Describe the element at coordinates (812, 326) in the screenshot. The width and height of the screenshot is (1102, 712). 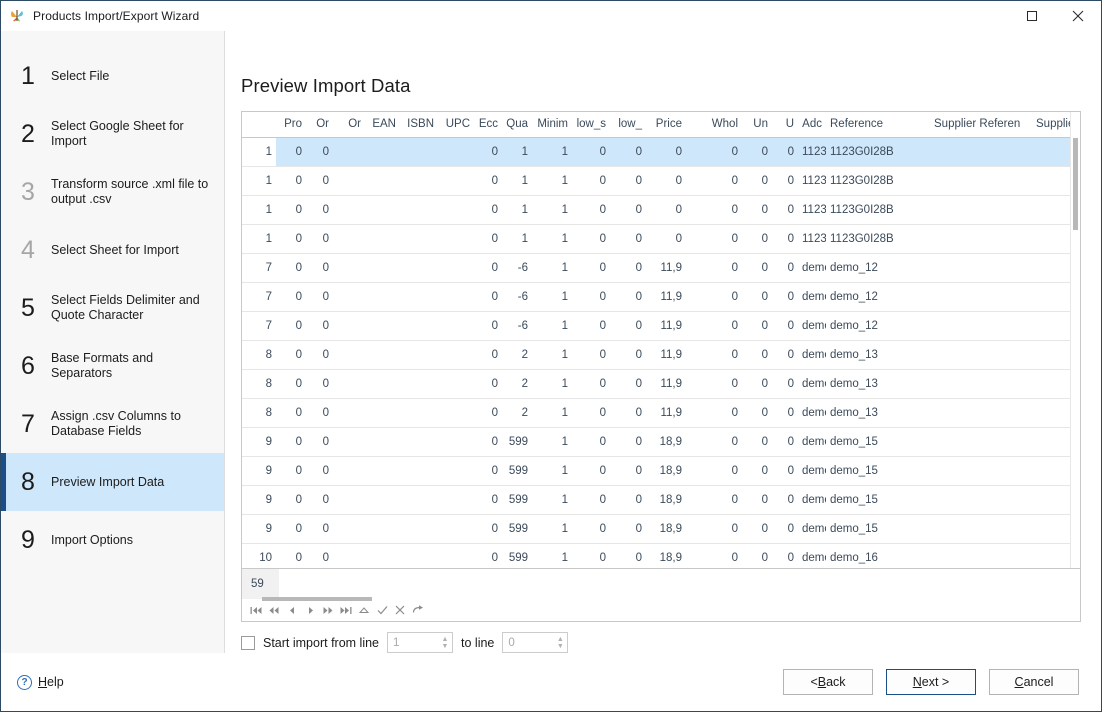
I see `cell-adc: demo_12` at that location.